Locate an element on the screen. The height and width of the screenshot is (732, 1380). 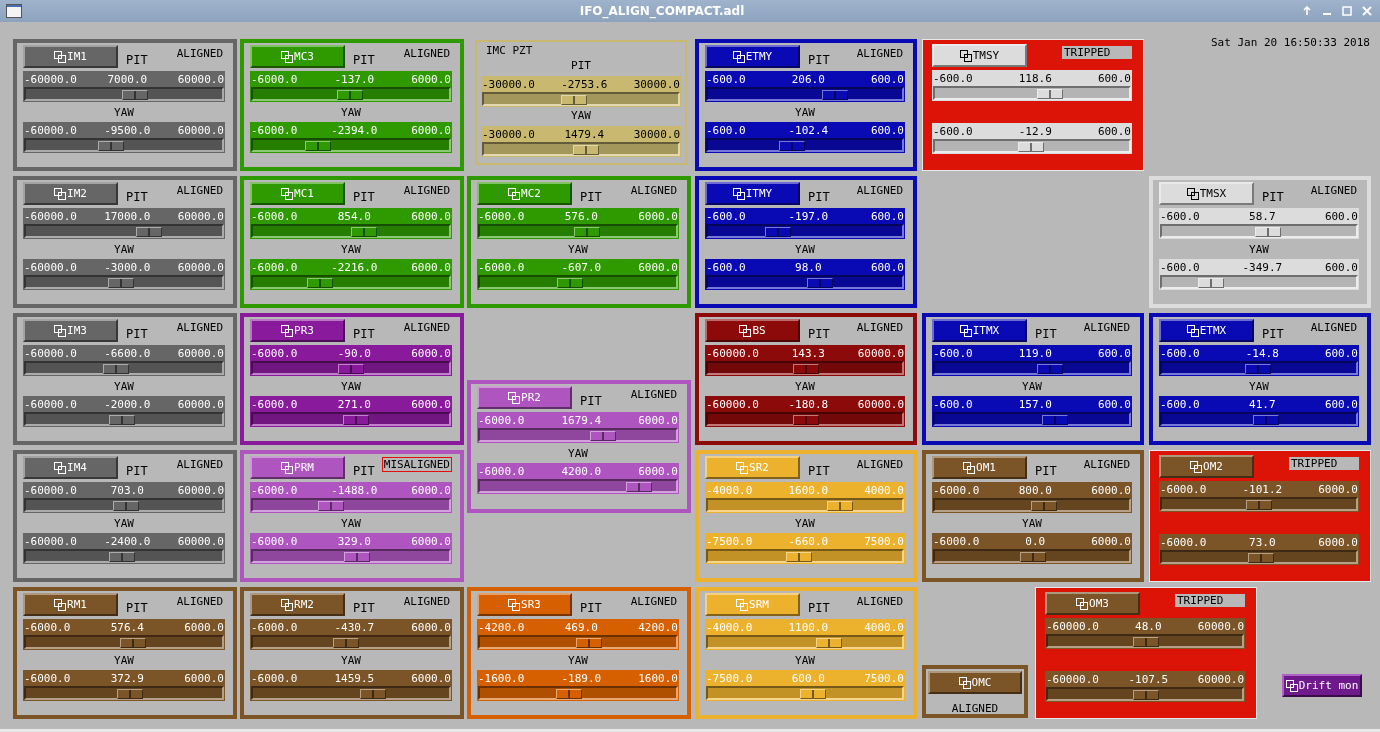
related-display-button: ETMX is located at coordinates (1206, 330).